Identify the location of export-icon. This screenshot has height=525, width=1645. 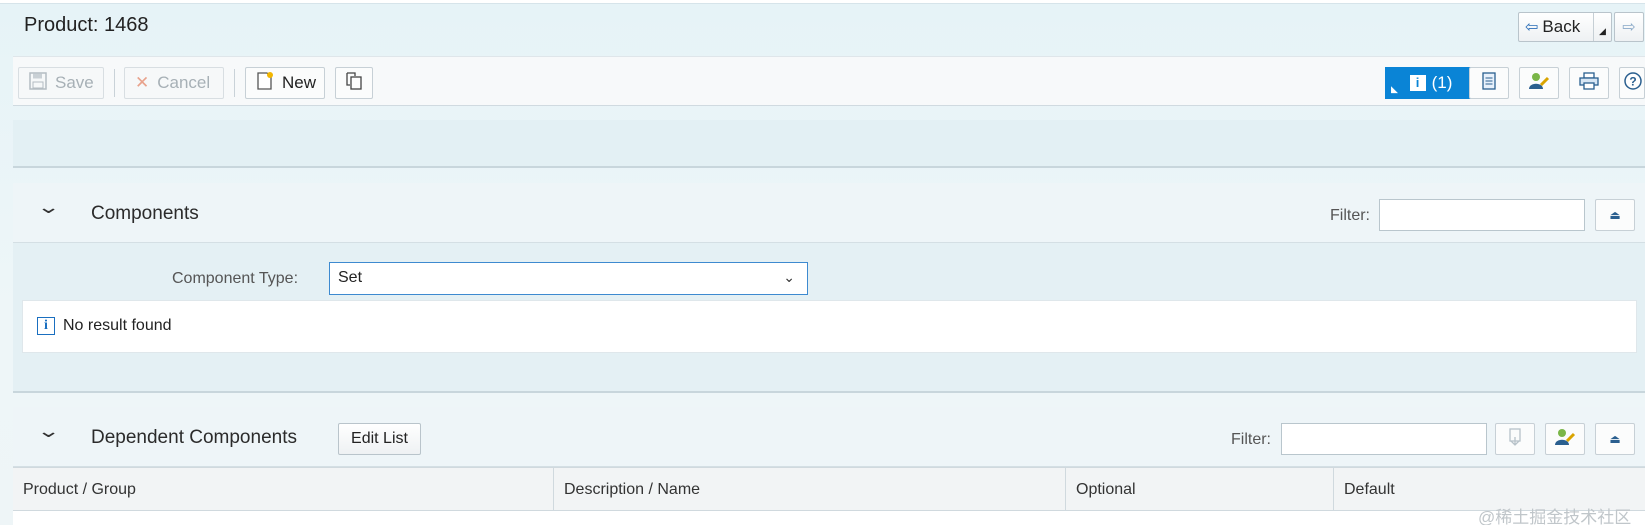
(1515, 439).